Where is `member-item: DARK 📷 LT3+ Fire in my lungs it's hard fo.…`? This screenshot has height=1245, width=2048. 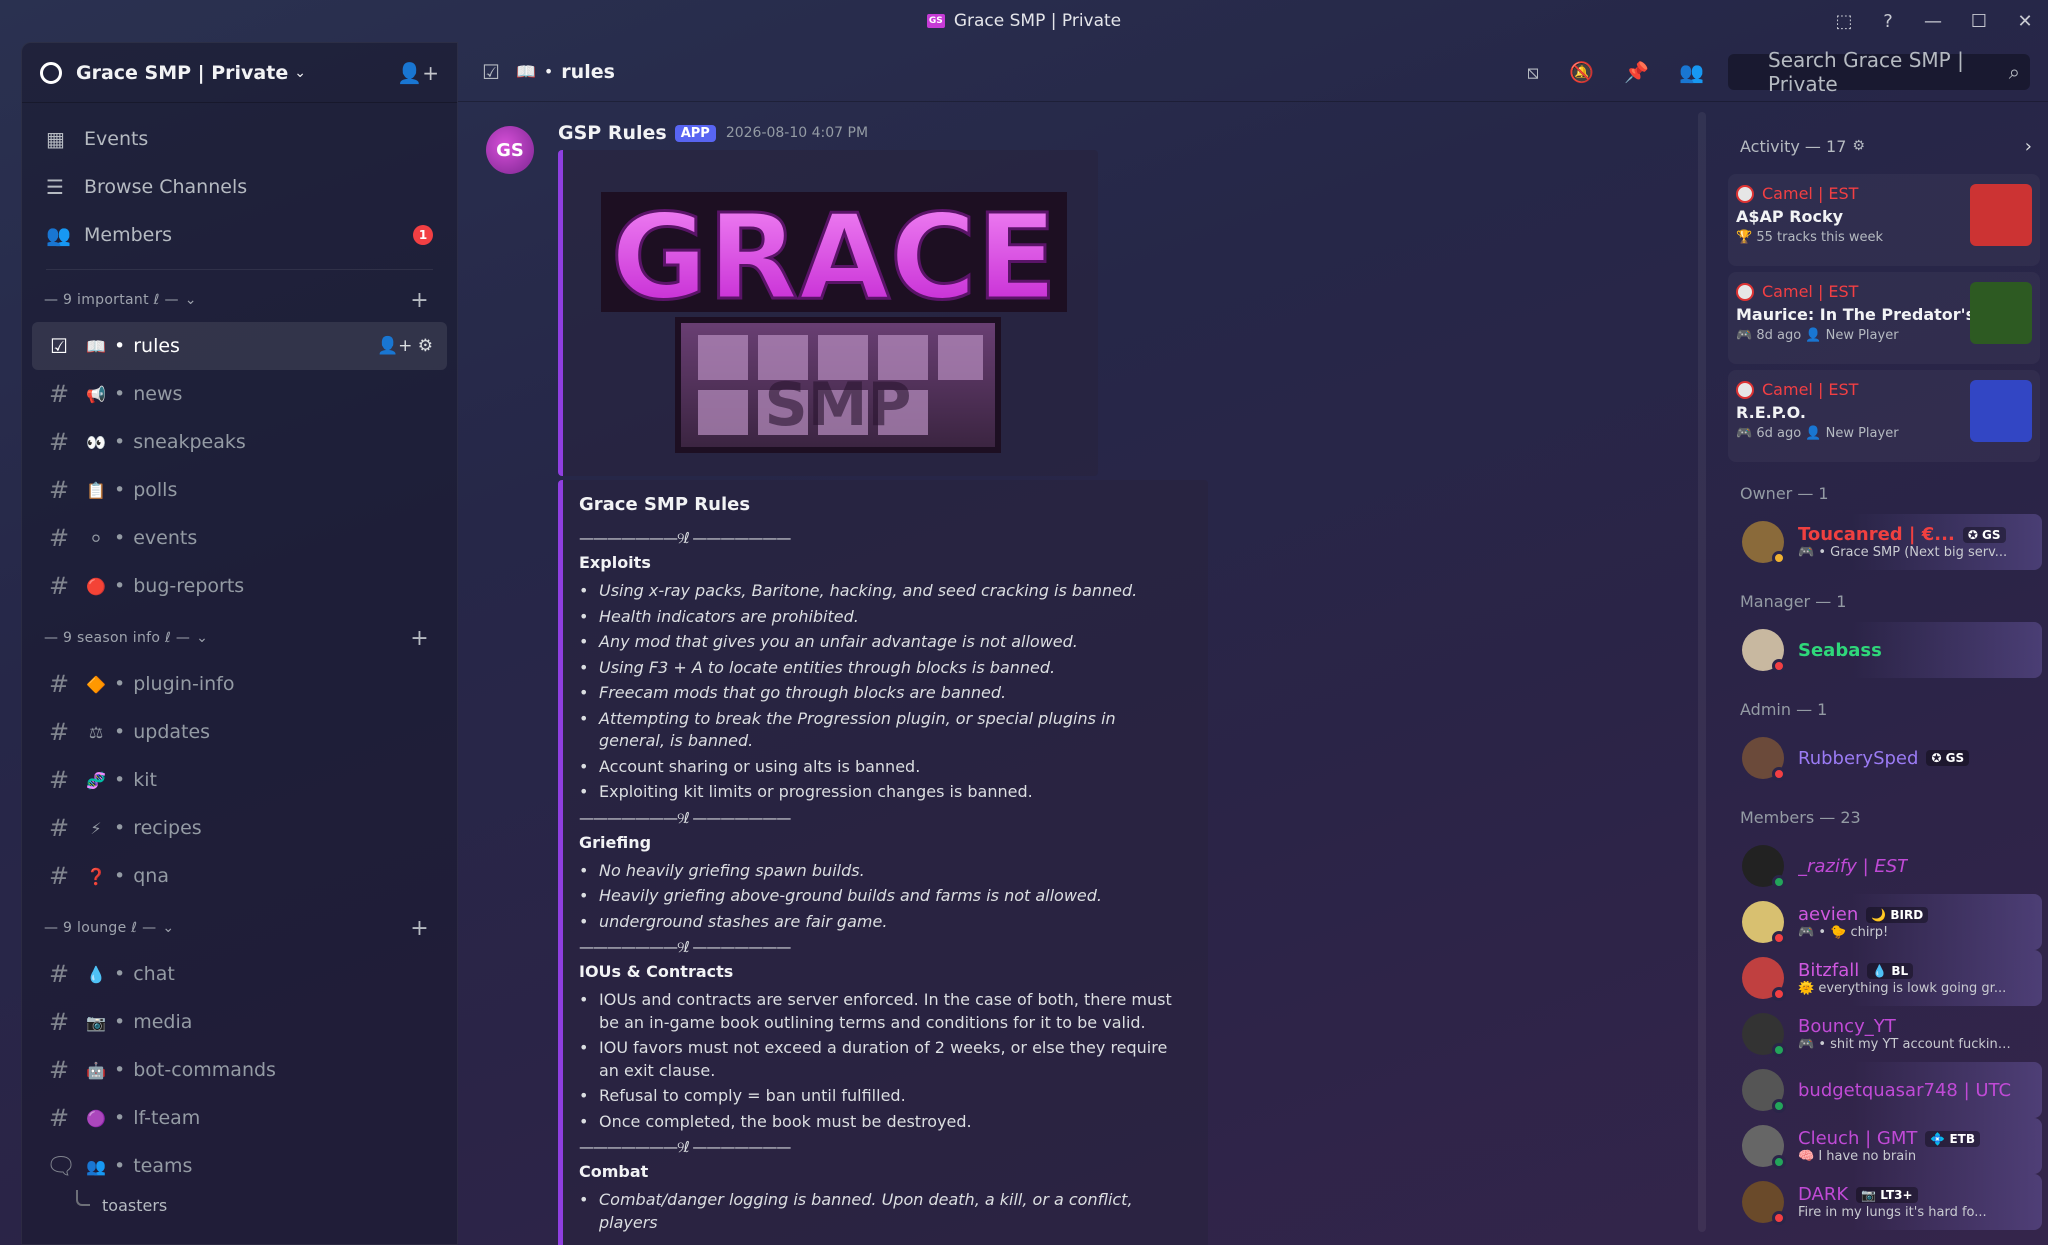 member-item: DARK 📷 LT3+ Fire in my lungs it's hard fo.… is located at coordinates (1884, 1202).